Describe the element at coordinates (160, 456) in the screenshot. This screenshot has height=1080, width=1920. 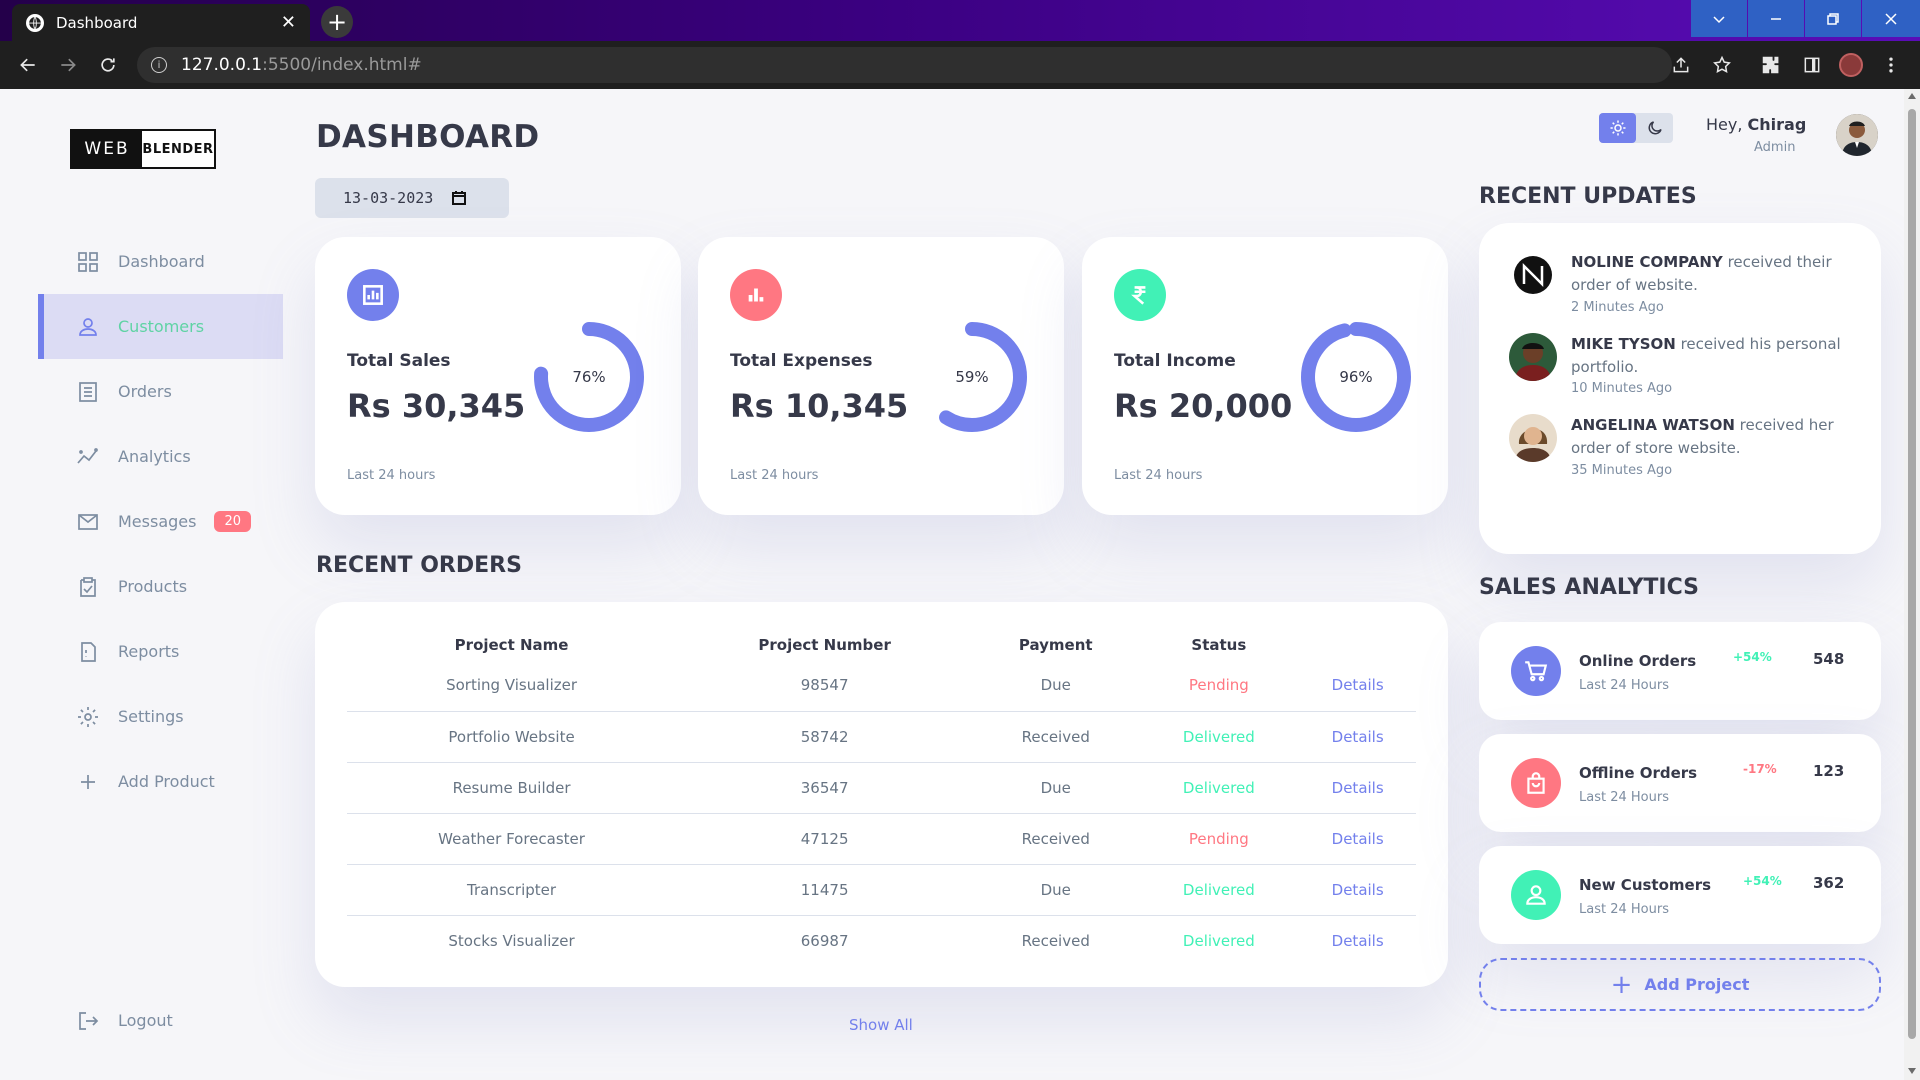
I see `sidebar-item-analytics: Analytics` at that location.